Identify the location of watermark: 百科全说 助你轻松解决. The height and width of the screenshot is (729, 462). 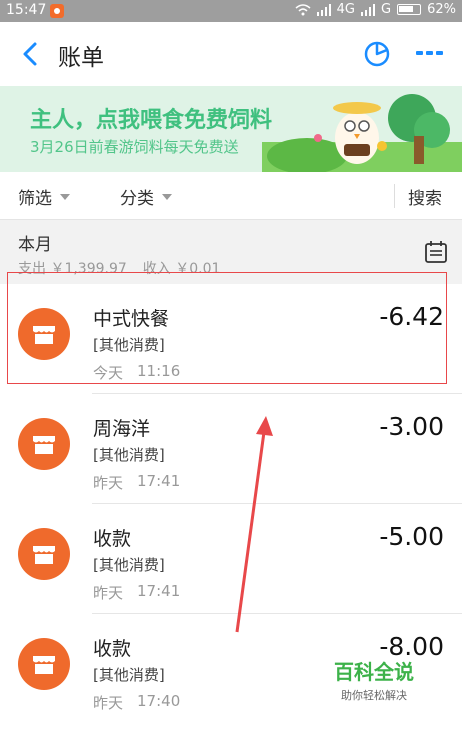
(374, 679).